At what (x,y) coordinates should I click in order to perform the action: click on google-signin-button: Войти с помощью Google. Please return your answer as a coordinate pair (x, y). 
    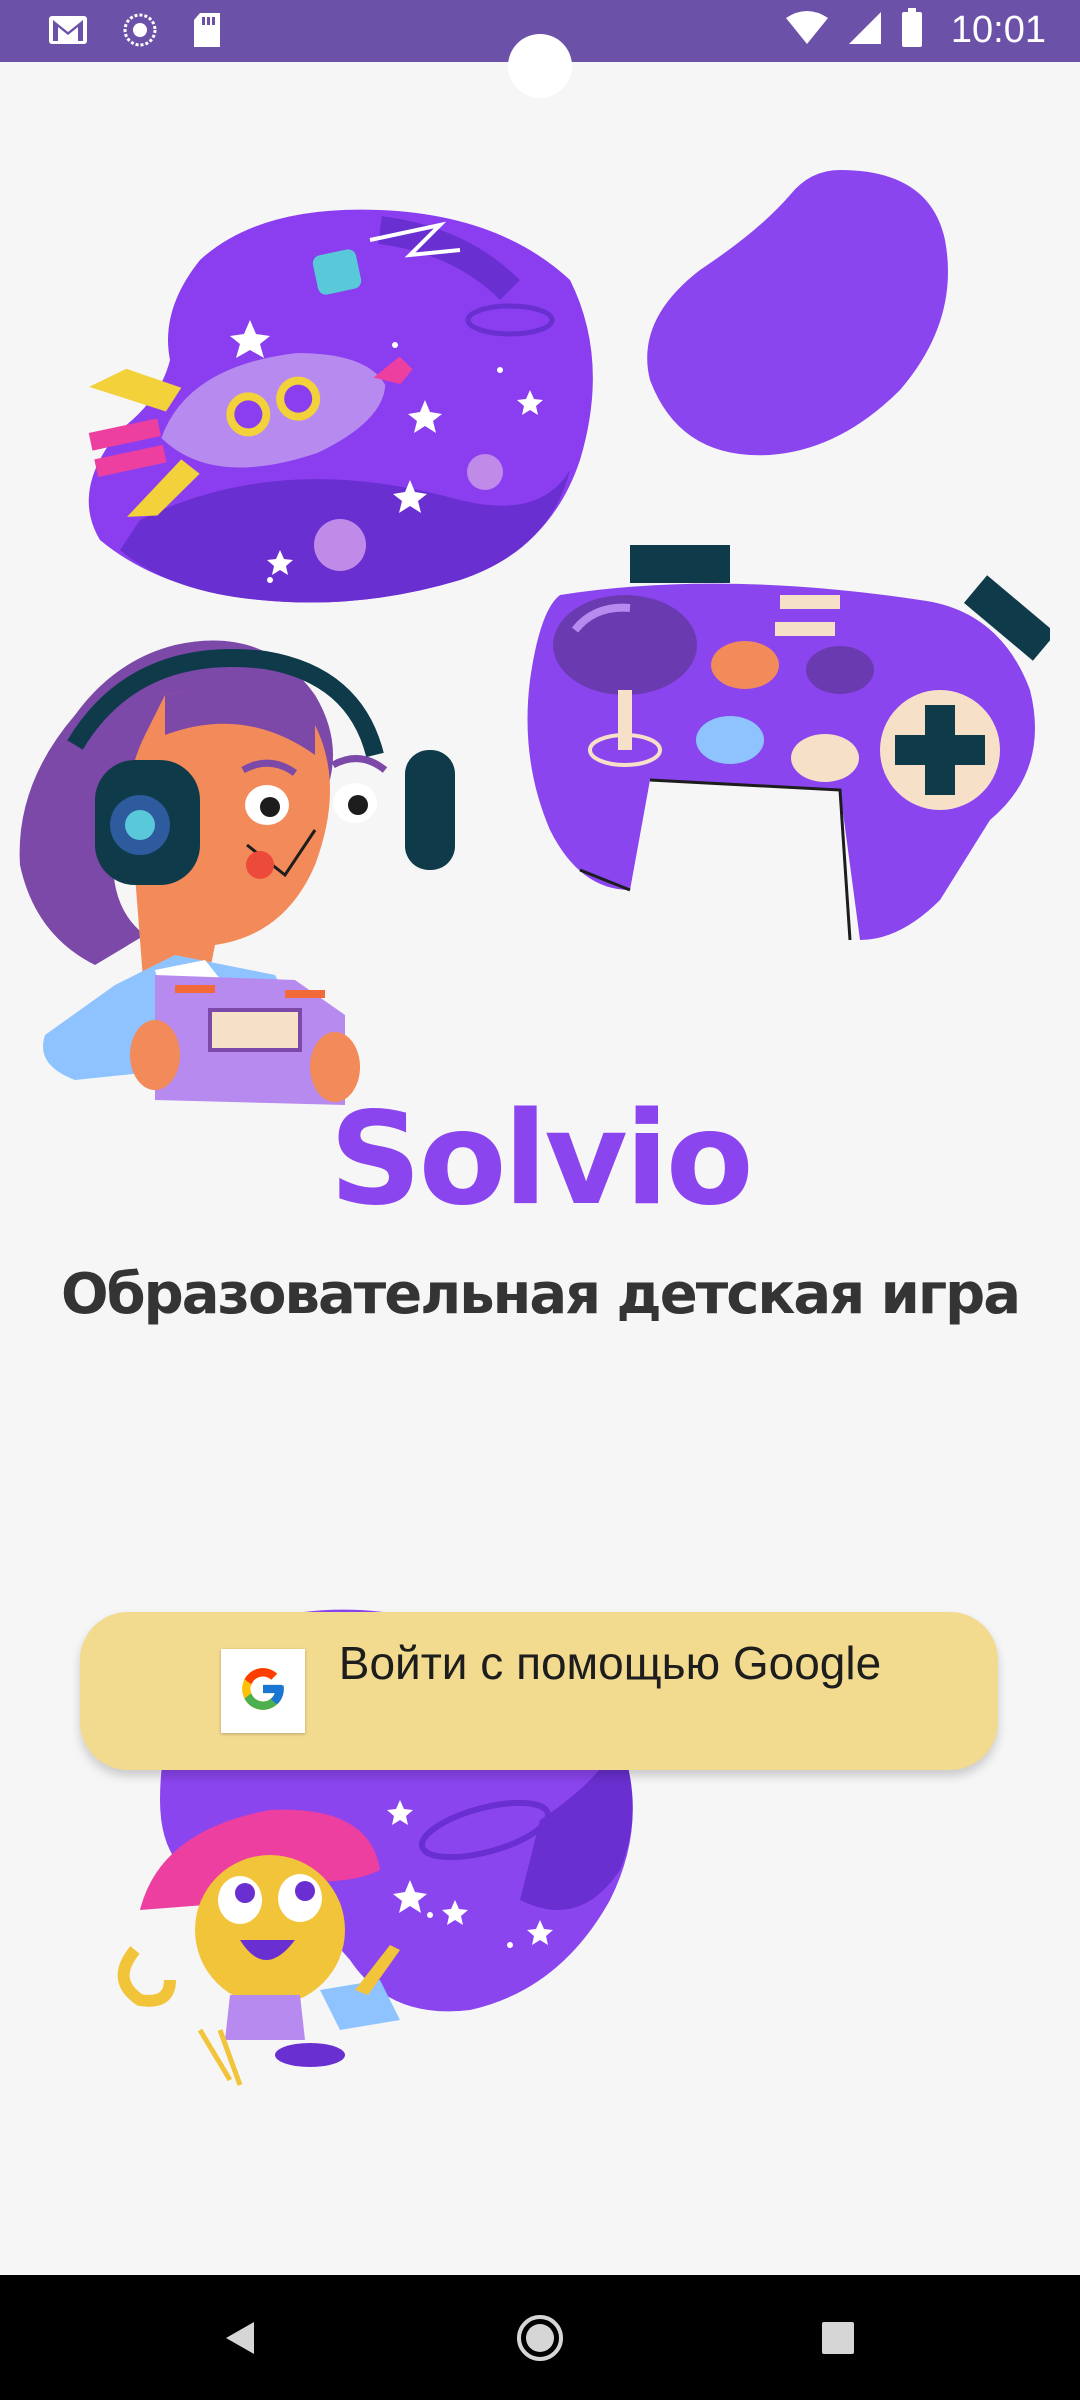
    Looking at the image, I should click on (539, 1691).